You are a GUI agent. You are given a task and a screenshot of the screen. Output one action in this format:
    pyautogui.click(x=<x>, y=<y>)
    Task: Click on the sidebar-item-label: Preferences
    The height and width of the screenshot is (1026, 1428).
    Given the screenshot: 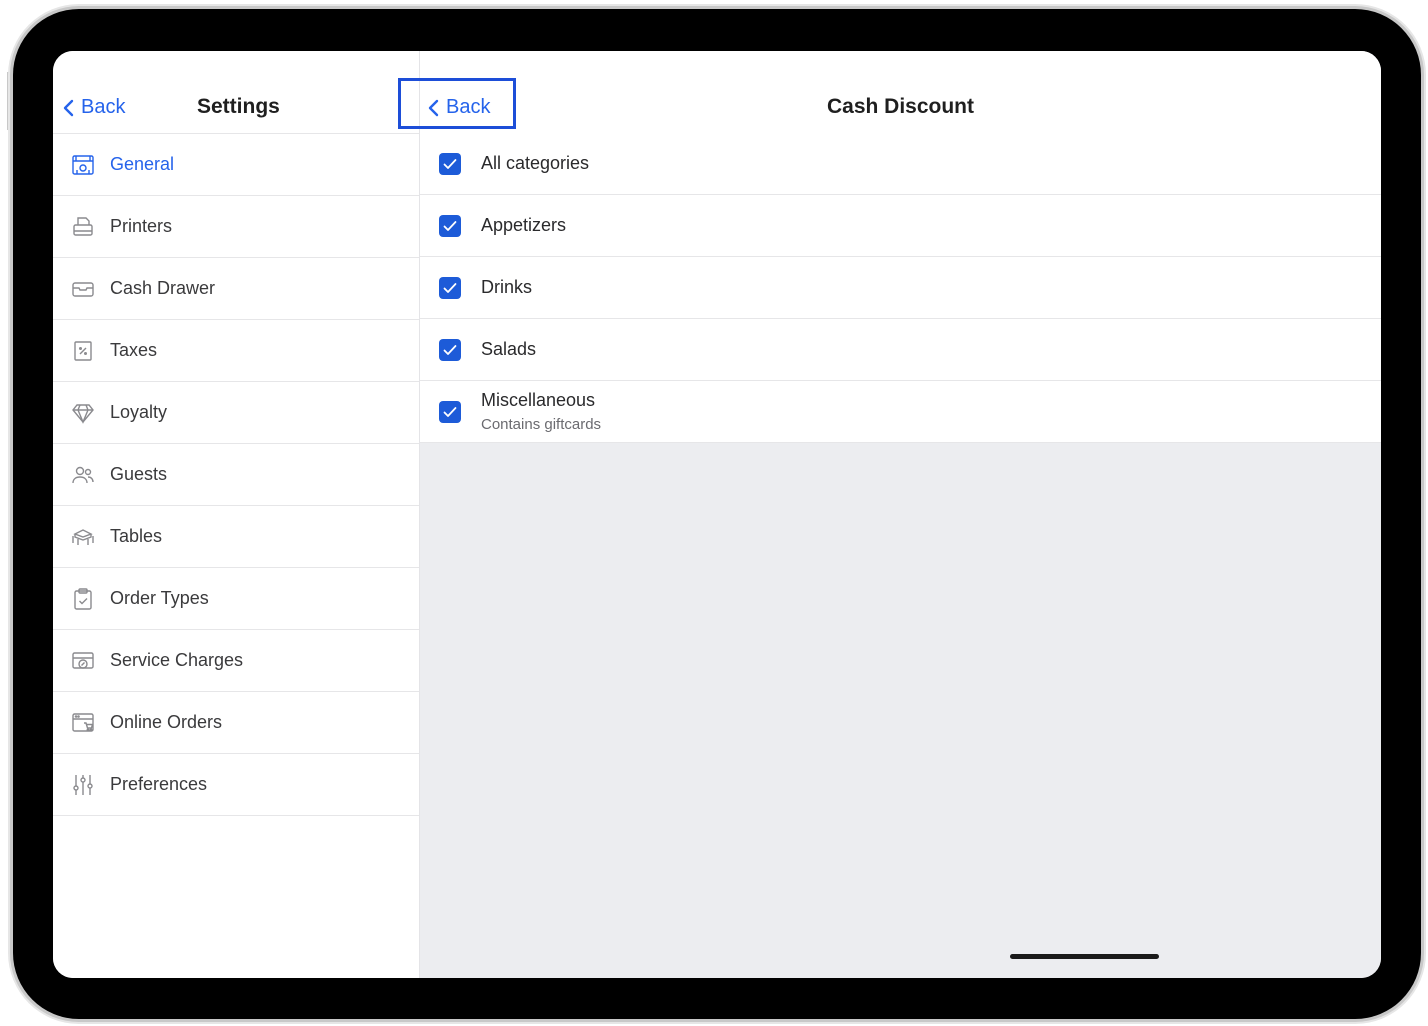 What is the action you would take?
    pyautogui.click(x=159, y=784)
    